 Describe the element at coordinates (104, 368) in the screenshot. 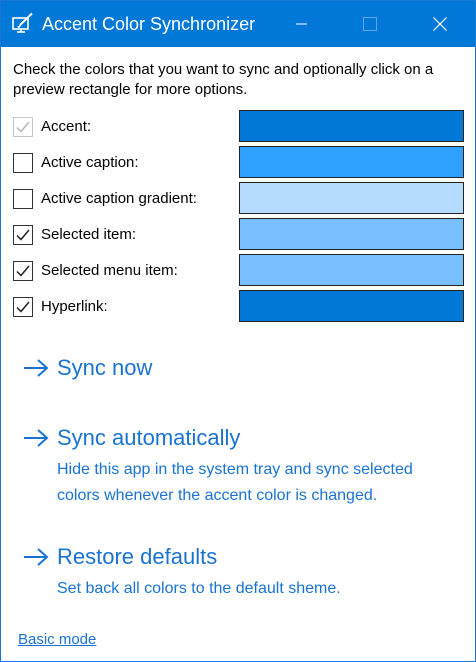

I see `sync-now-link: Sync now` at that location.